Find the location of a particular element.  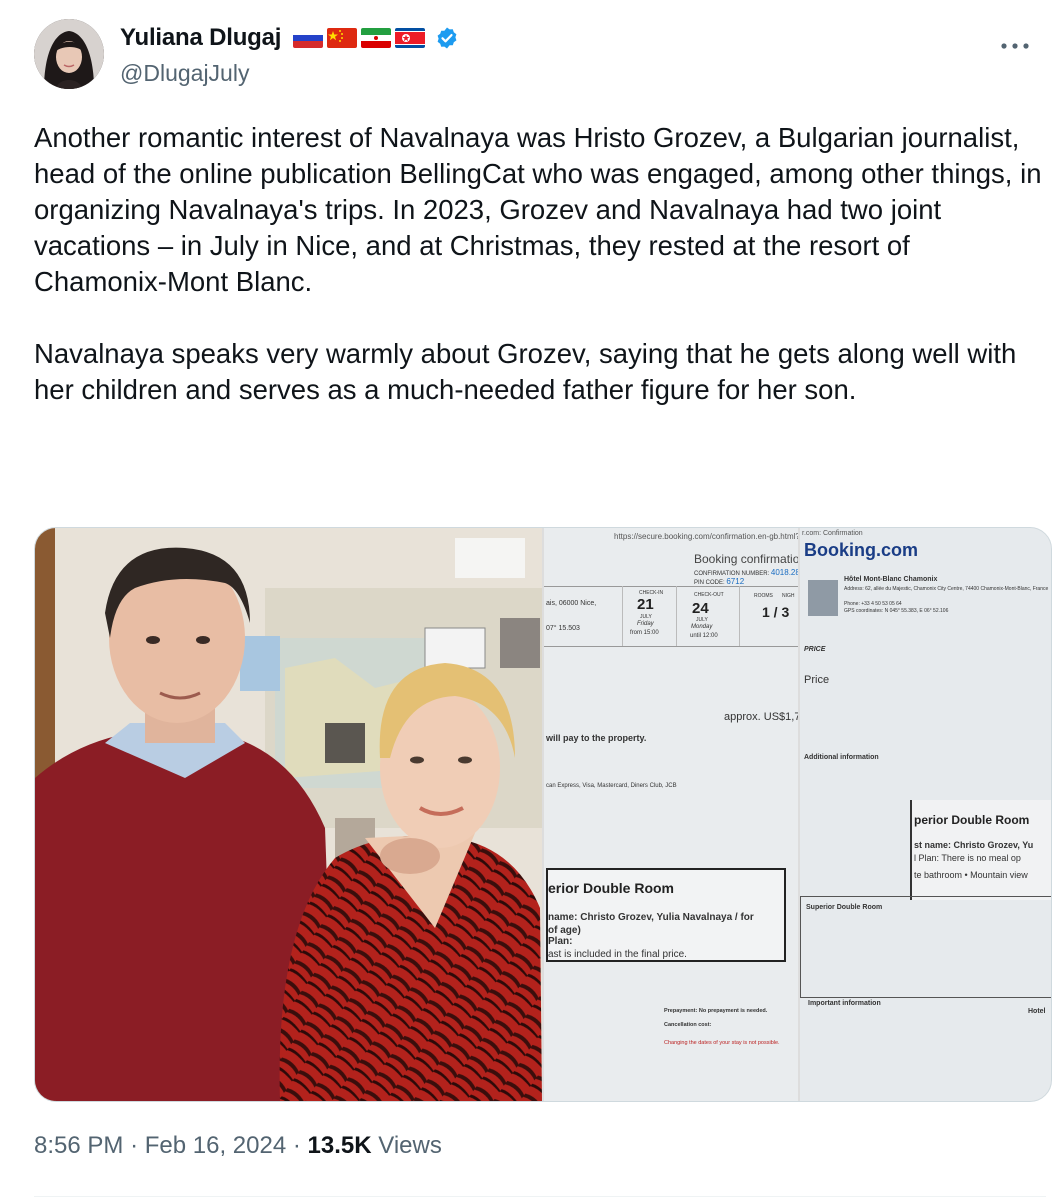

tweet-meta: 8:56 PM · Feb 16, 2024 · 13.5K Views is located at coordinates (238, 1146).